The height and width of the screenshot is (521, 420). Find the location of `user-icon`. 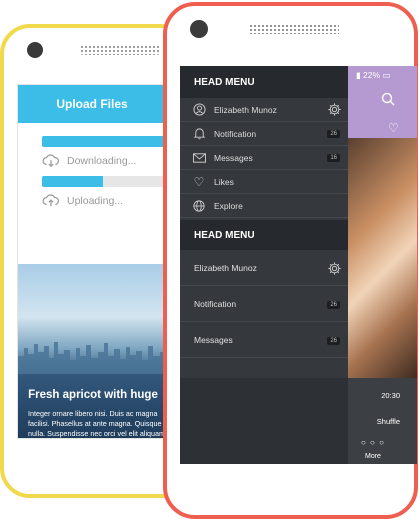

user-icon is located at coordinates (199, 110).